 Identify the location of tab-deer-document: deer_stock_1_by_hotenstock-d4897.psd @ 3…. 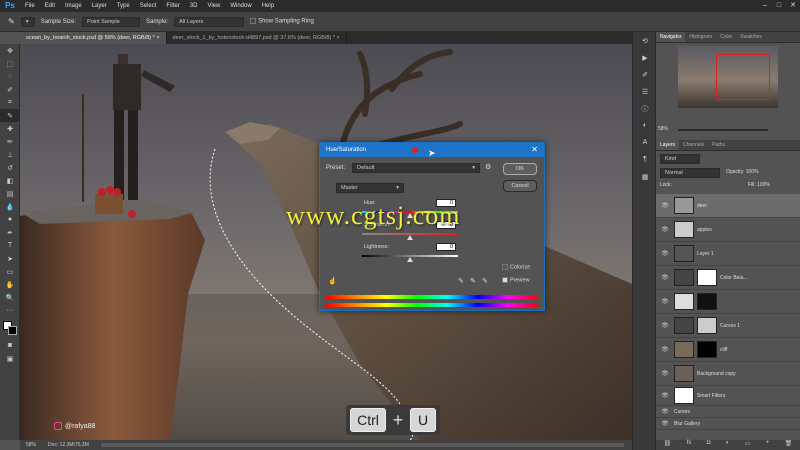
(256, 38).